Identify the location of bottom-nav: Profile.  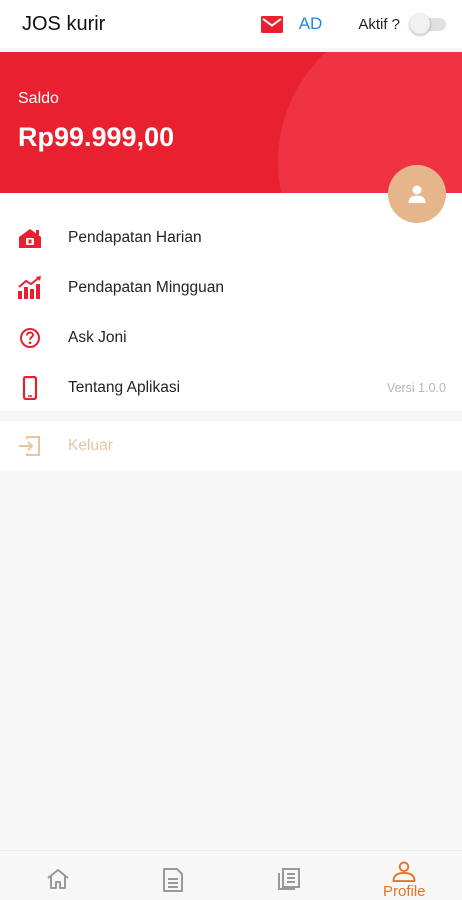
(231, 875).